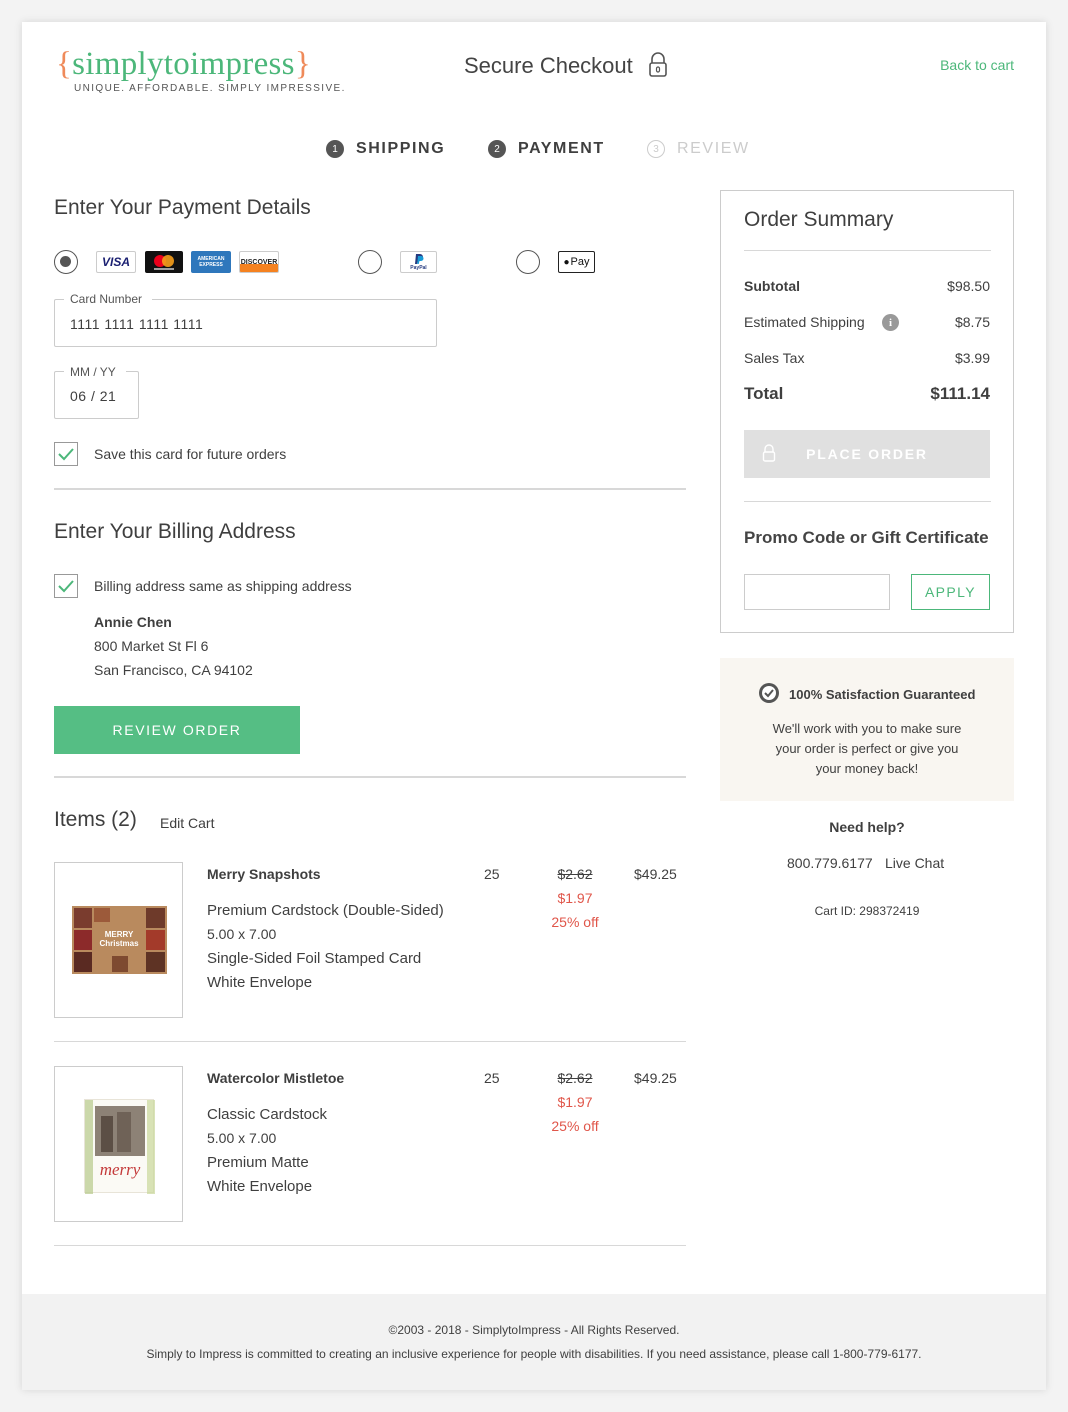 This screenshot has height=1412, width=1068. What do you see at coordinates (867, 411) in the screenshot?
I see `order-summary-panel` at bounding box center [867, 411].